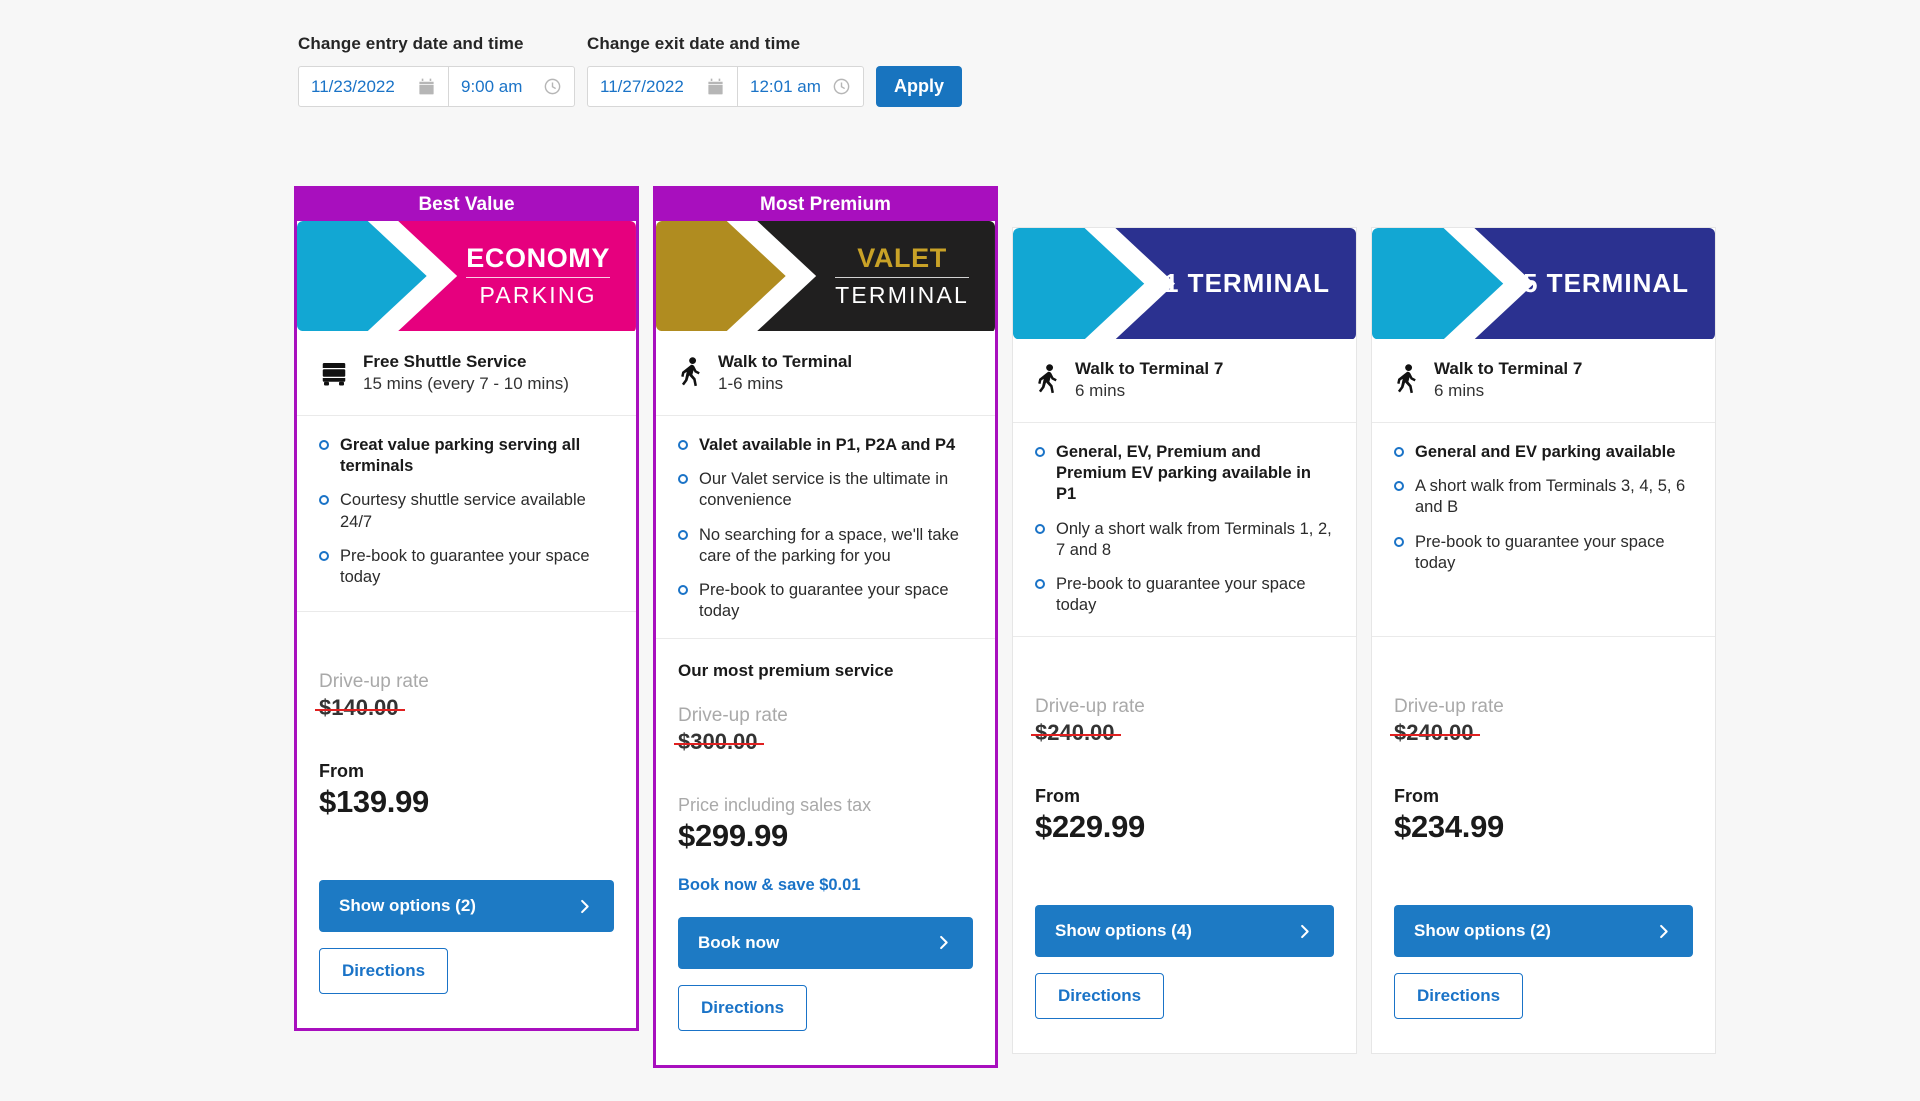 Image resolution: width=1920 pixels, height=1101 pixels. What do you see at coordinates (902, 277) in the screenshot?
I see `card-logo-divider` at bounding box center [902, 277].